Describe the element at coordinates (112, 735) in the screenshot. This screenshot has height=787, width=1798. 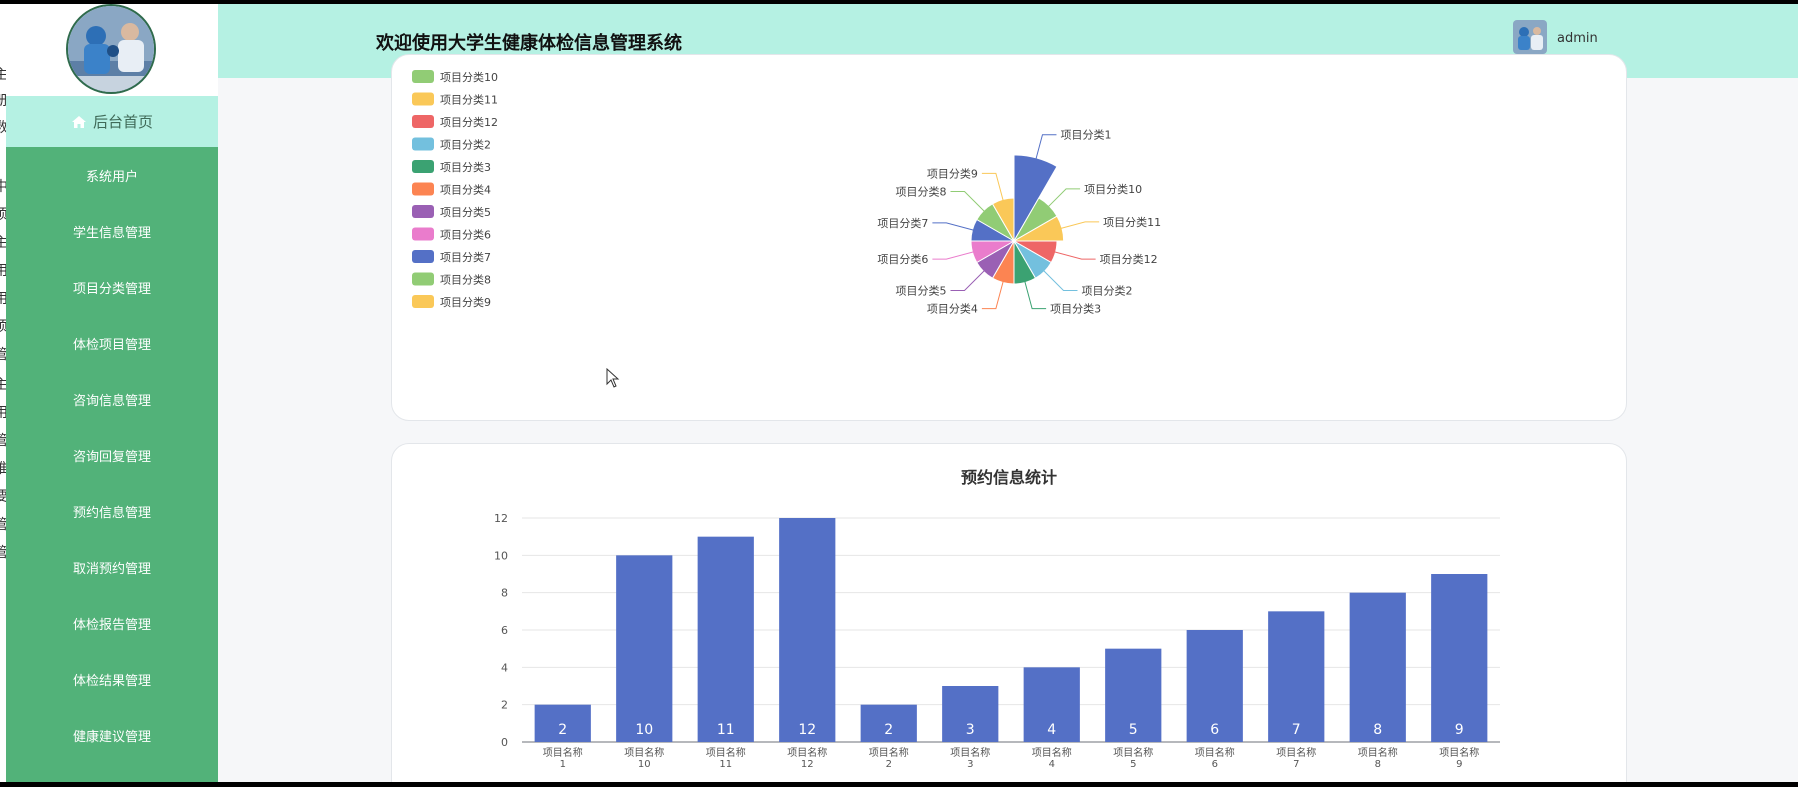
I see `sidebar-item: 健康建议管理` at that location.